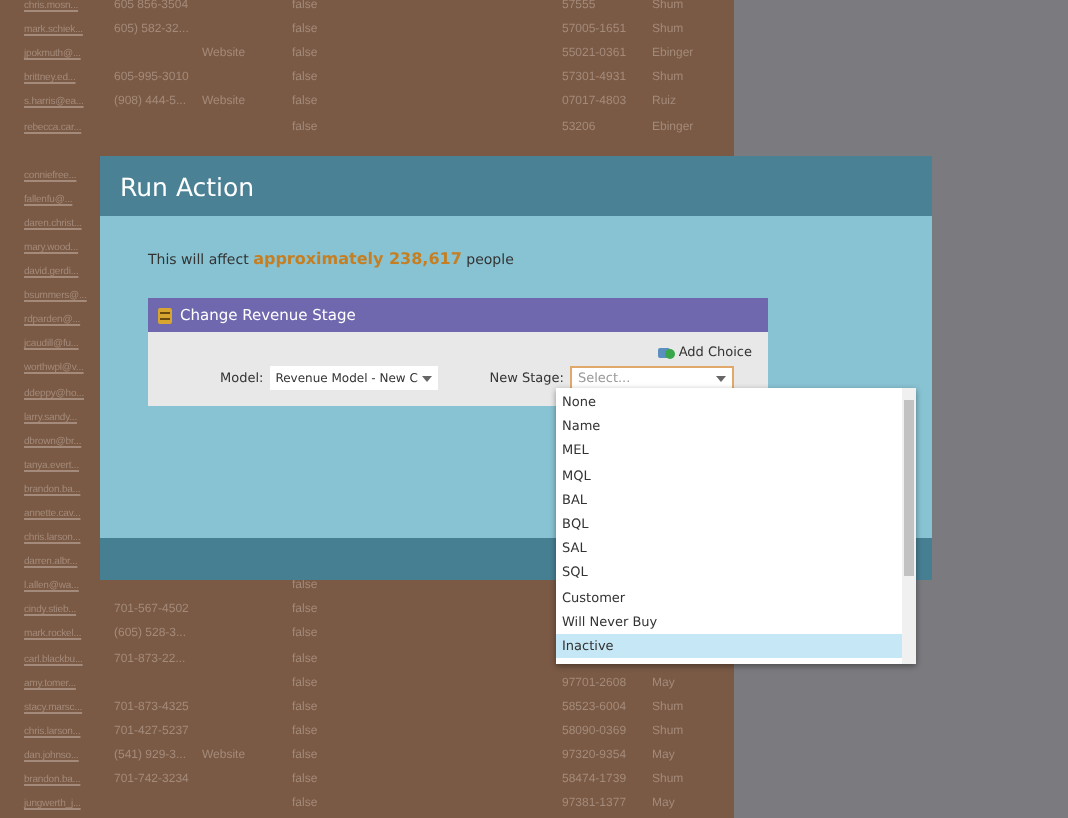 The image size is (1068, 818). Describe the element at coordinates (667, 352) in the screenshot. I see `add-icon` at that location.